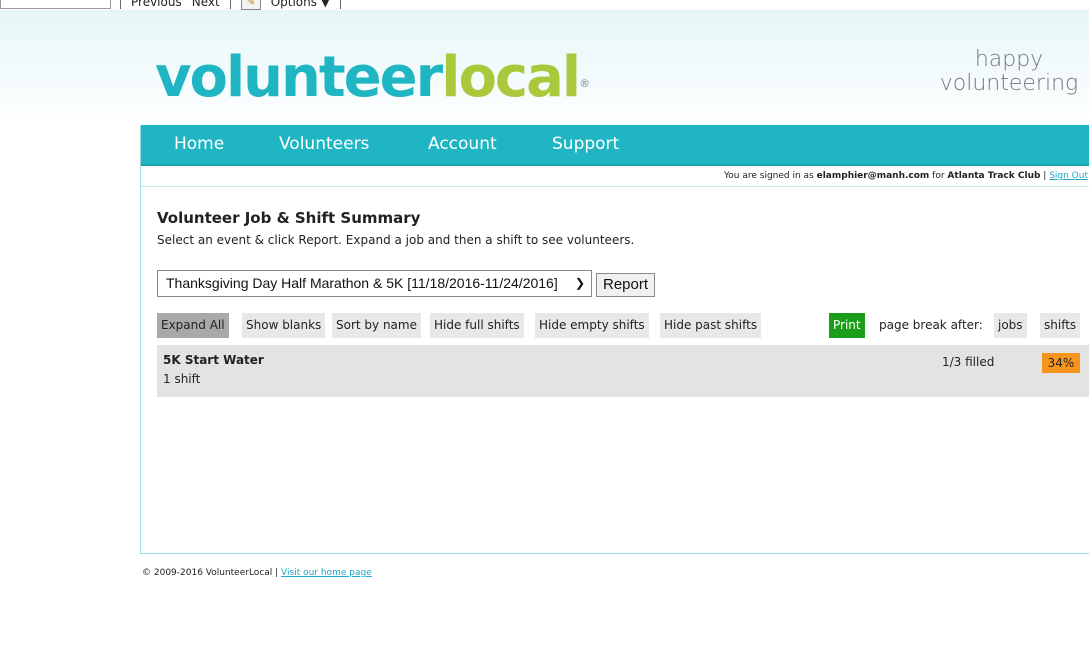 The width and height of the screenshot is (1089, 669). I want to click on pencil-icon: ✎, so click(250, 5).